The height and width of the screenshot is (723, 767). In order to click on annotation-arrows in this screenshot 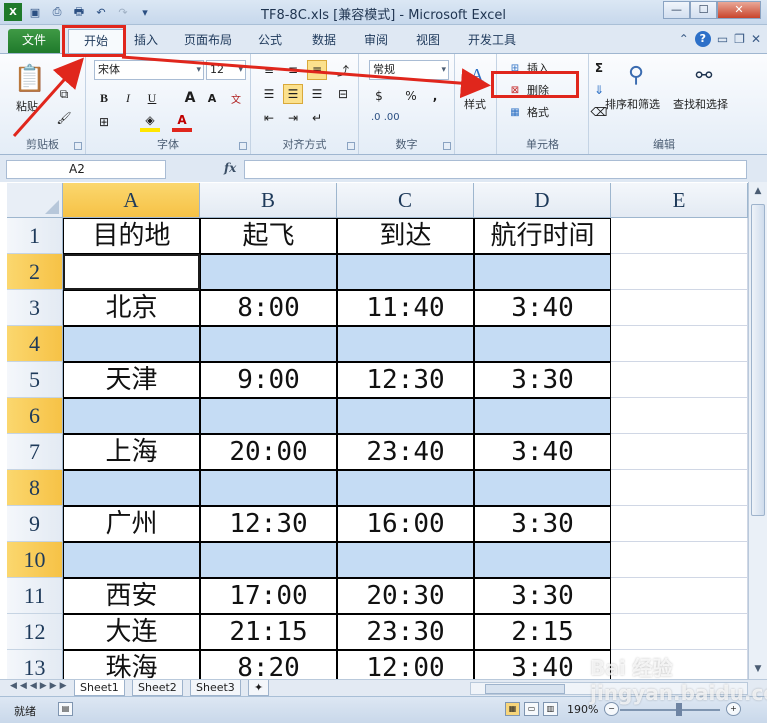, I will do `click(251, 96)`.